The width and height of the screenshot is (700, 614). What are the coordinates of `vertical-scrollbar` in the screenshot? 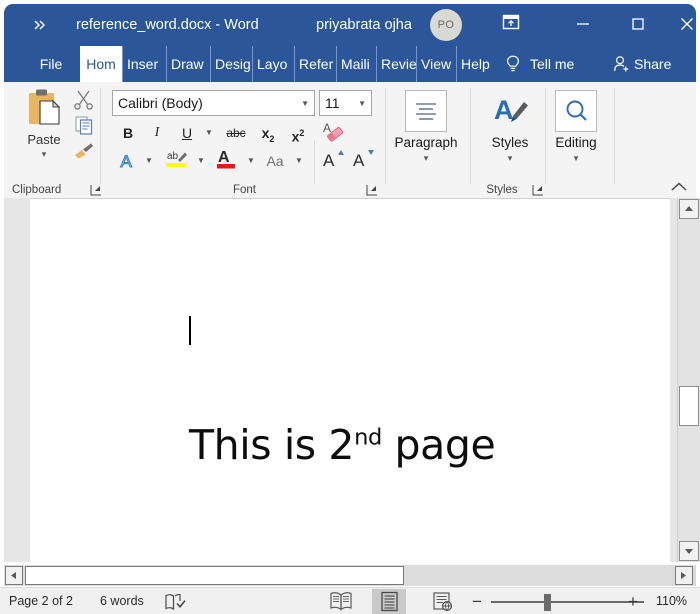 It's located at (688, 380).